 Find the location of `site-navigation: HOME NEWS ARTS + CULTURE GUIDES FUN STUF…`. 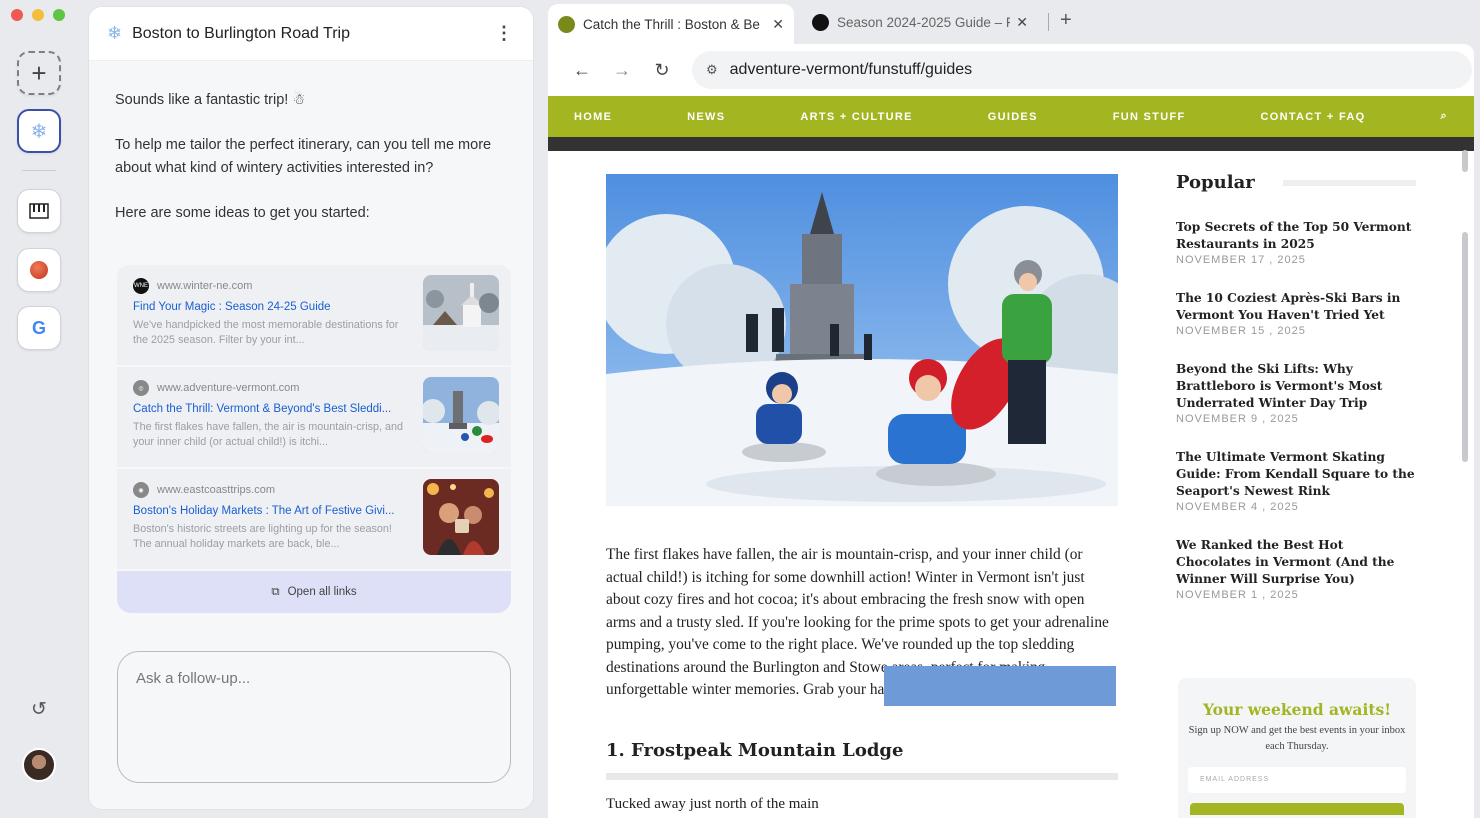

site-navigation: HOME NEWS ARTS + CULTURE GUIDES FUN STUF… is located at coordinates (1011, 123).